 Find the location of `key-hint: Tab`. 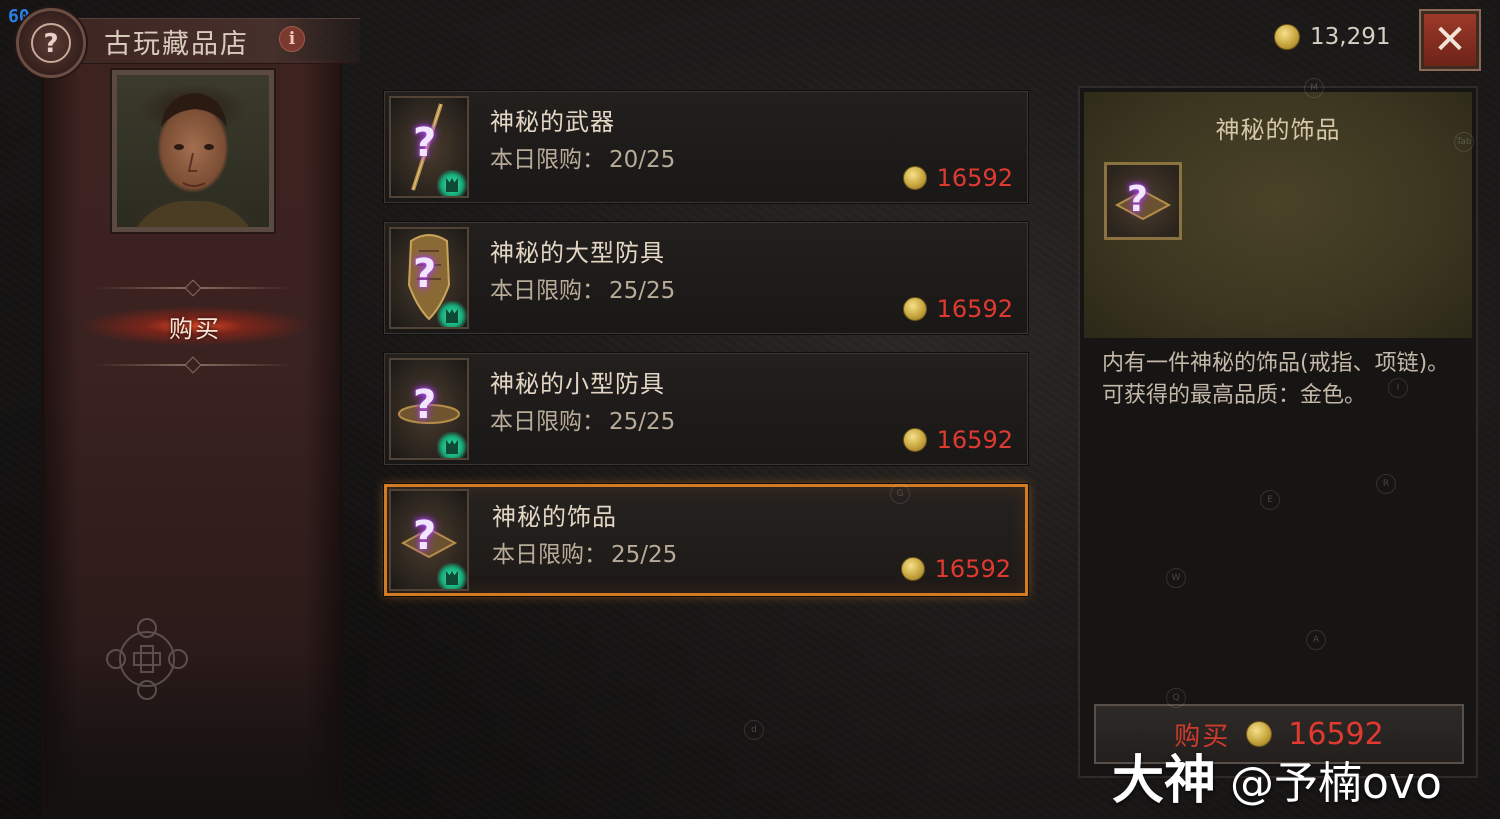

key-hint: Tab is located at coordinates (1464, 142).